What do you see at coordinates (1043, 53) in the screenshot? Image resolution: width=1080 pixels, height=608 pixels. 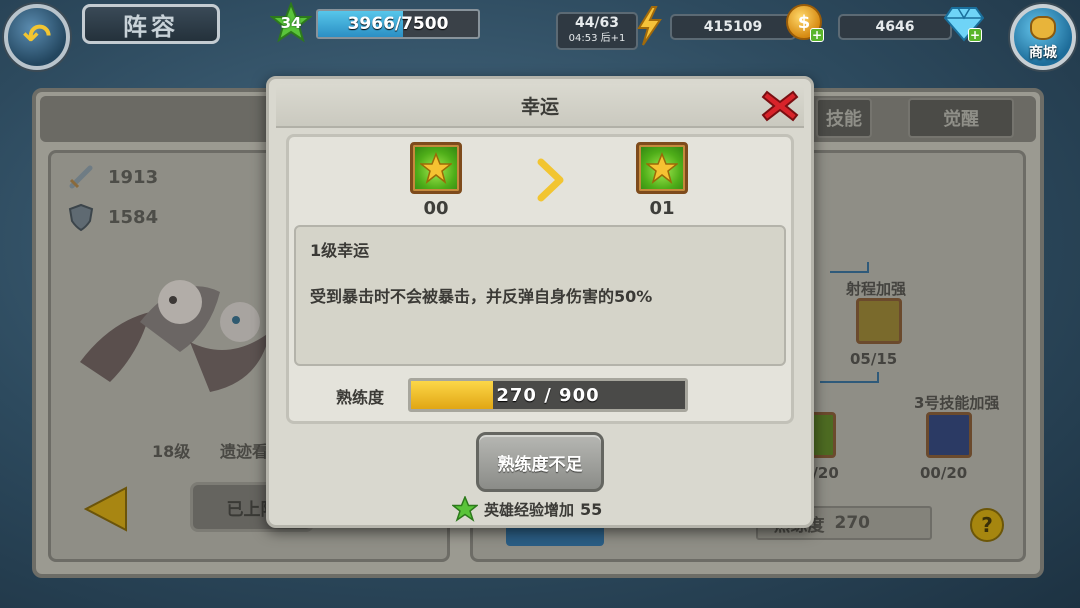 I see `shop-label: 商城` at bounding box center [1043, 53].